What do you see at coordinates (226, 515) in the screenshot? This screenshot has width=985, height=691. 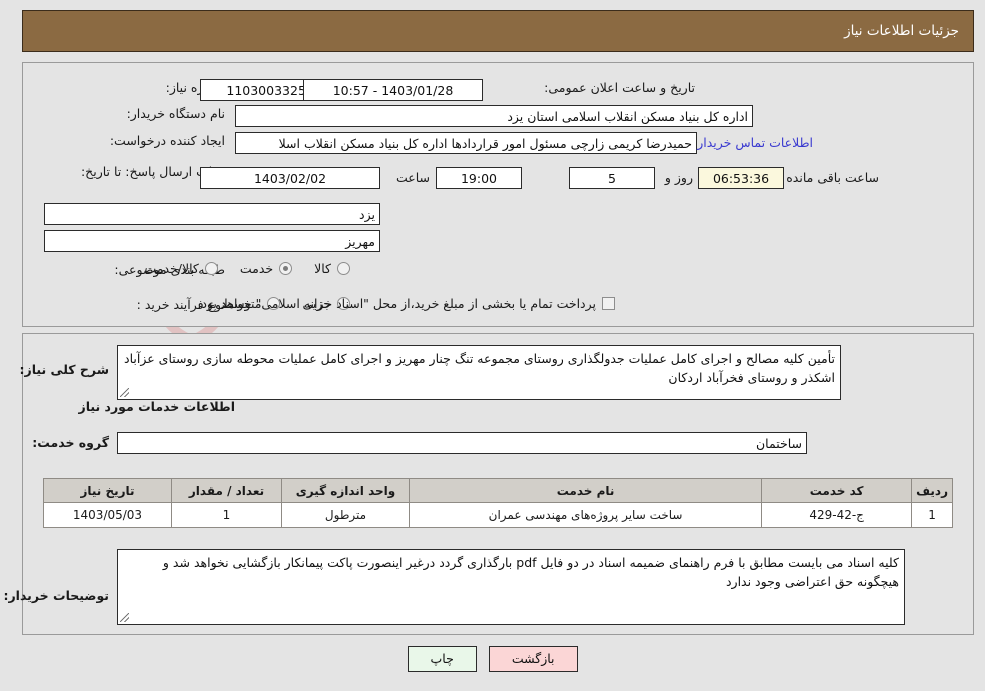 I see `cell-quantity: 1` at bounding box center [226, 515].